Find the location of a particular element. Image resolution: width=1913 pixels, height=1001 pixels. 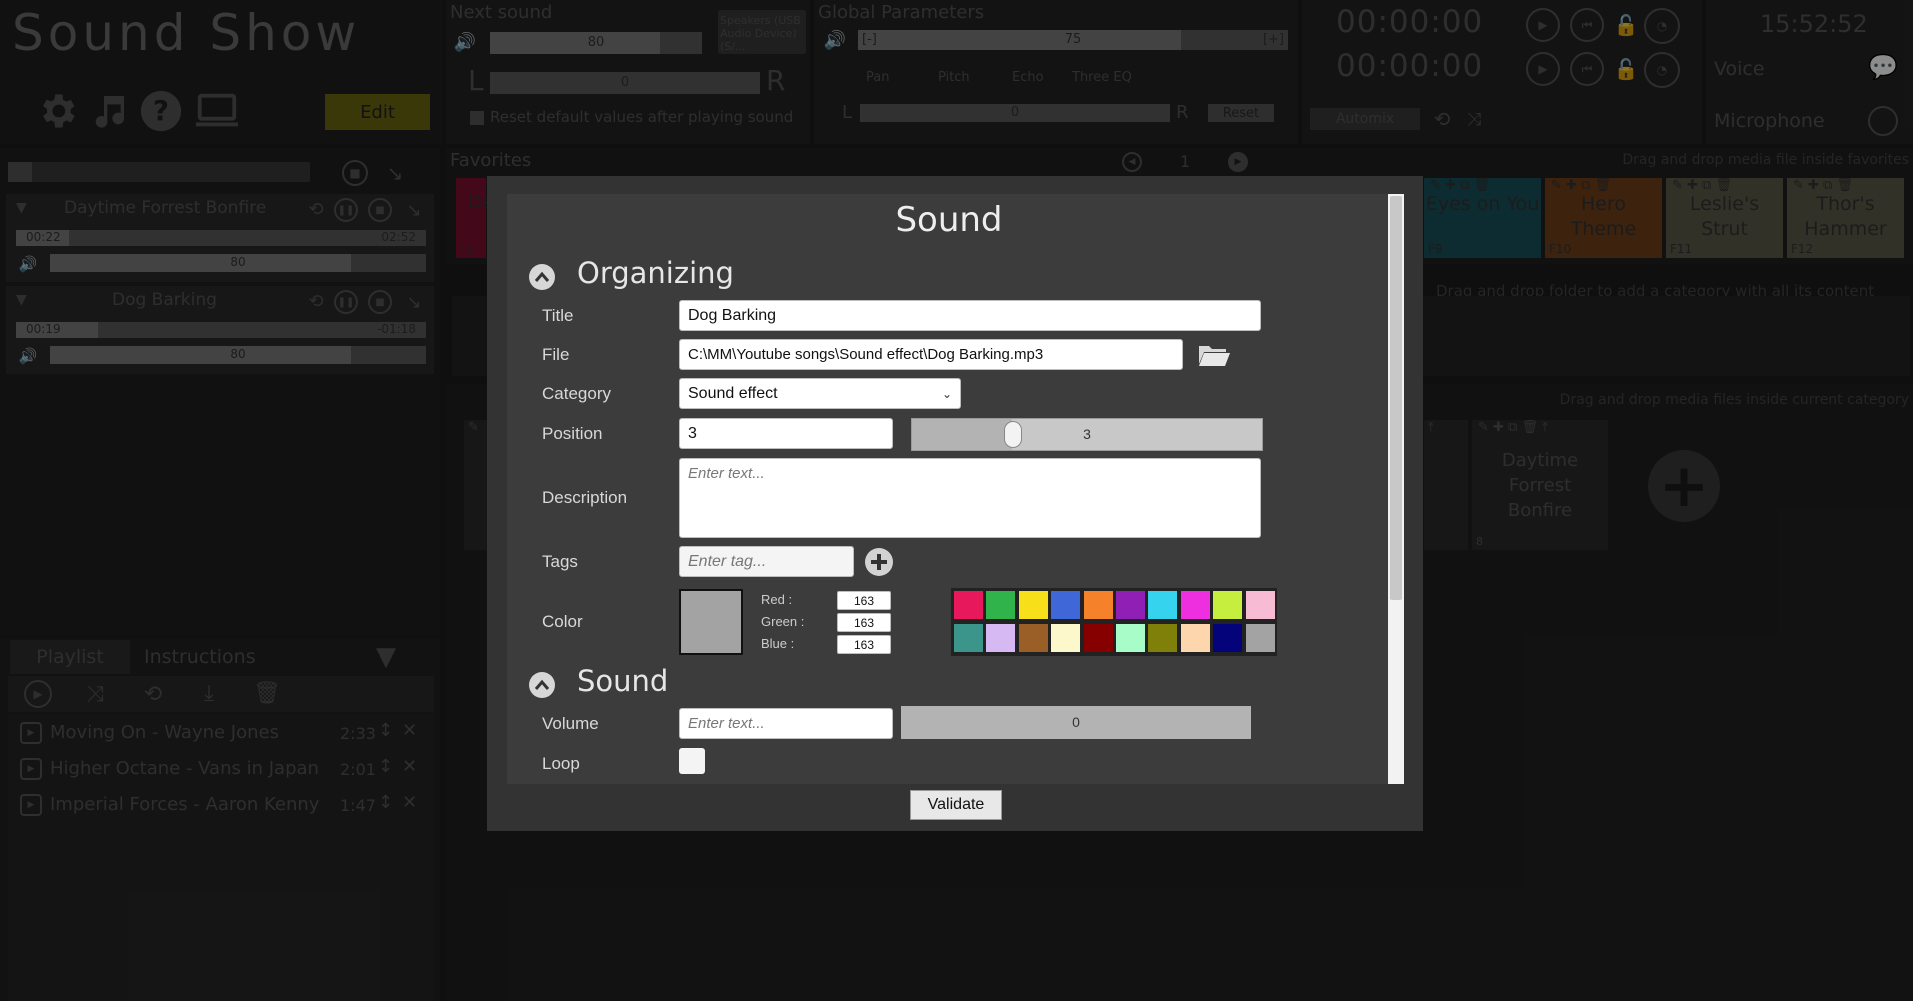

green-input: 163 is located at coordinates (864, 622).